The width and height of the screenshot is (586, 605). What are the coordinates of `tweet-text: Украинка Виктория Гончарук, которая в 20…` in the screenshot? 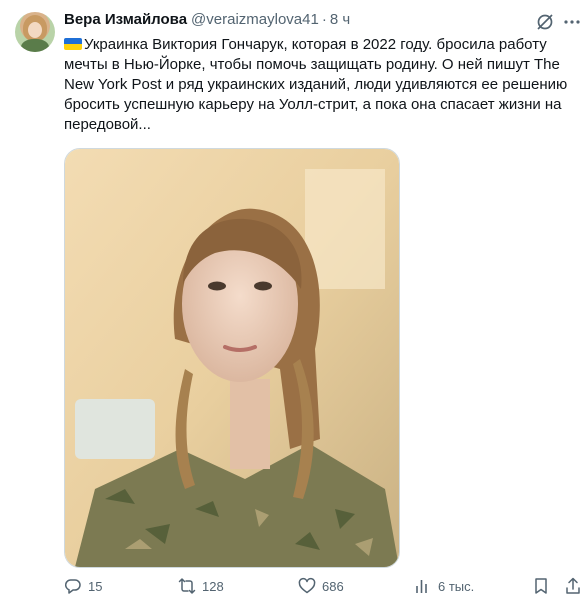 It's located at (319, 85).